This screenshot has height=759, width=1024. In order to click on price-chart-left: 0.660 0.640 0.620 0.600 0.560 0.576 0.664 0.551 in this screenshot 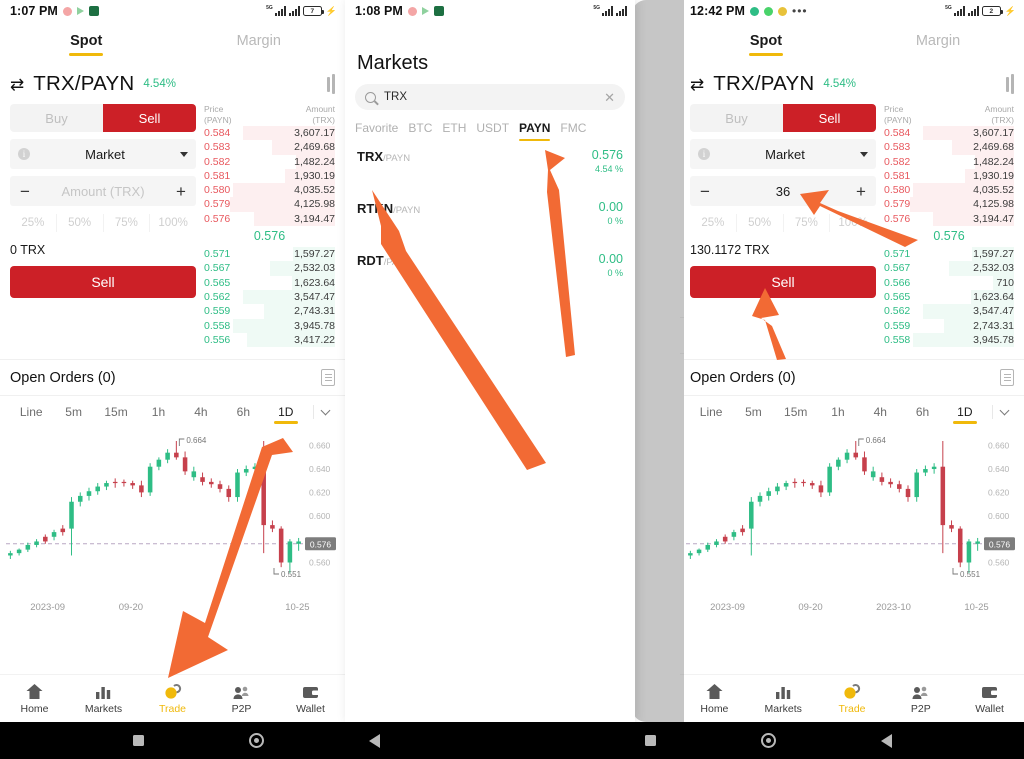, I will do `click(172, 514)`.